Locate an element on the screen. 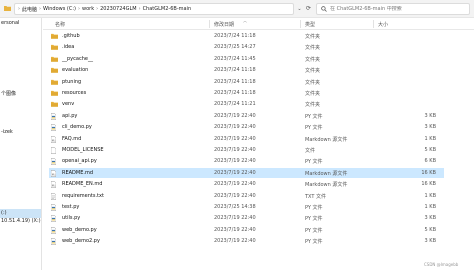  file-row: test.py 2023/7/25 14:38 PY 文件 1 KB is located at coordinates (246, 207).